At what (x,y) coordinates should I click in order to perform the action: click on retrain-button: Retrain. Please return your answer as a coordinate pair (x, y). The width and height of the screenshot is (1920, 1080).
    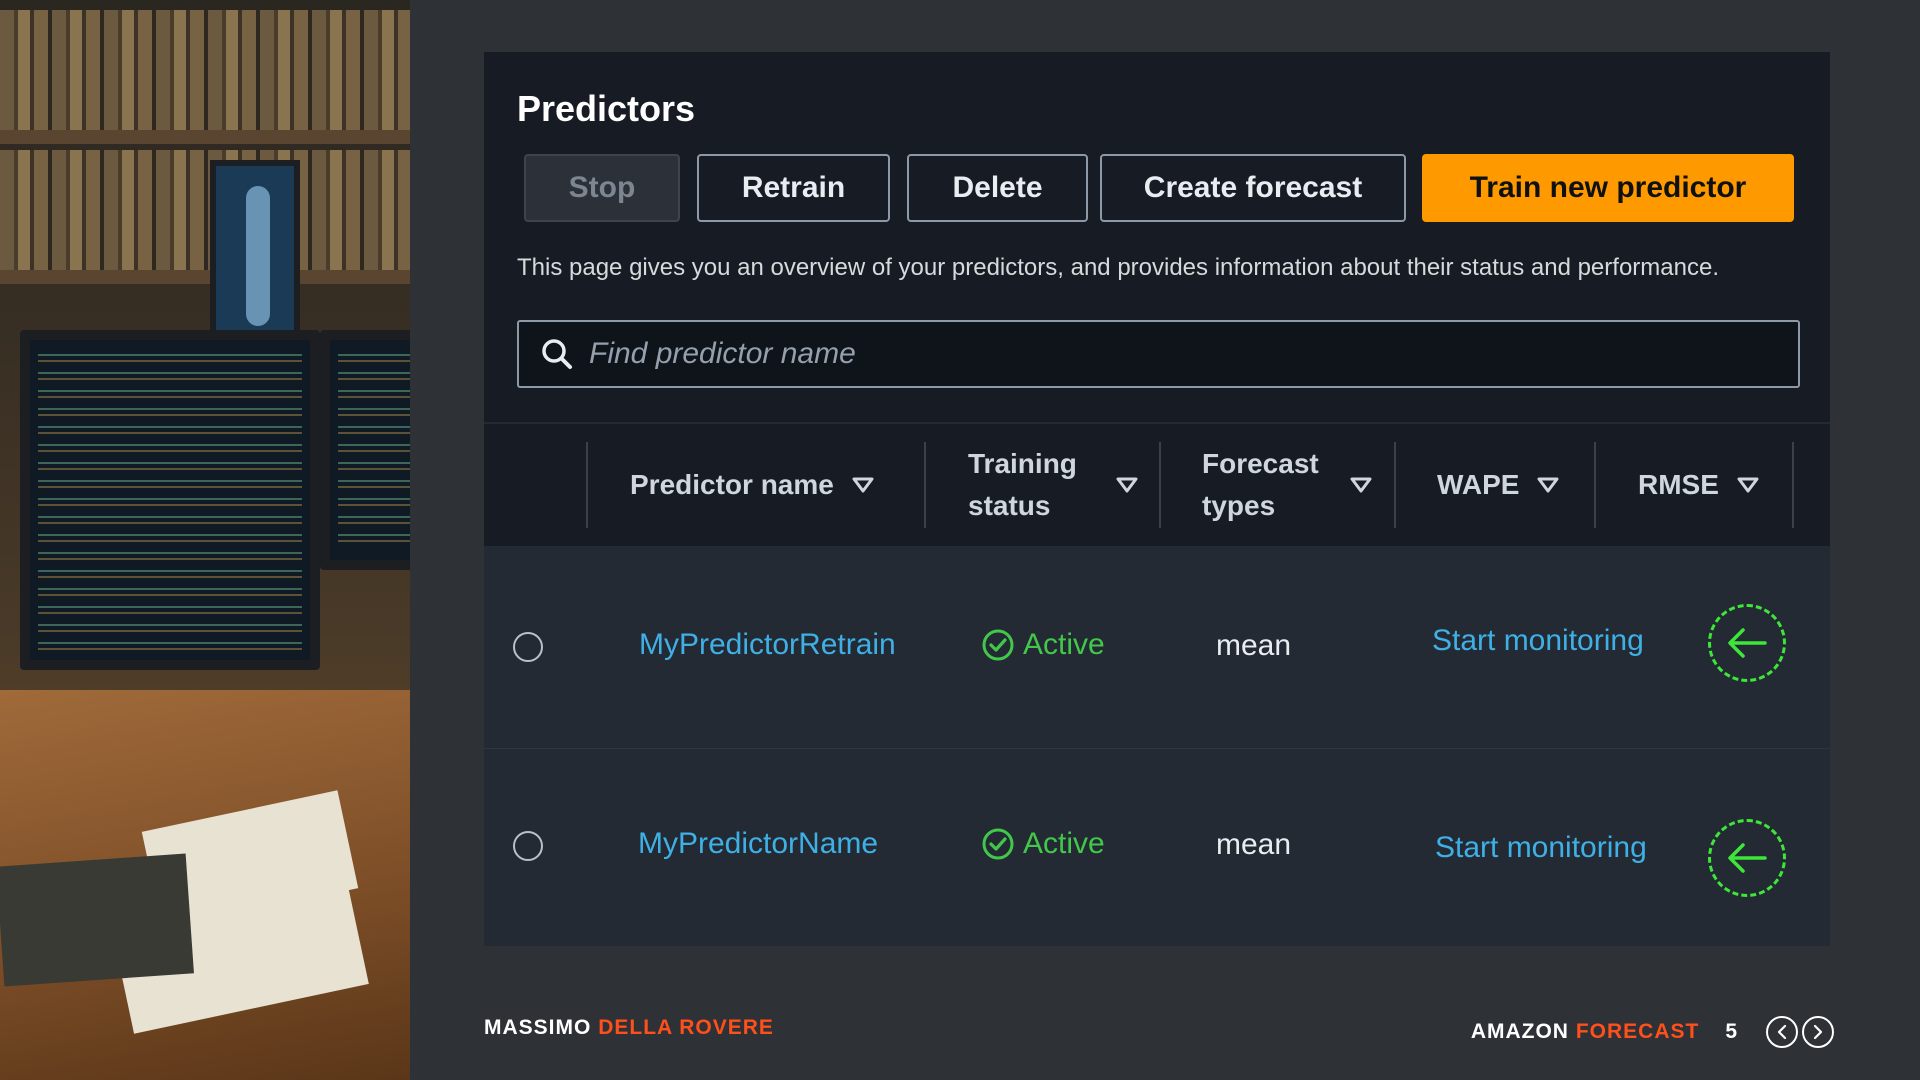
    Looking at the image, I should click on (793, 188).